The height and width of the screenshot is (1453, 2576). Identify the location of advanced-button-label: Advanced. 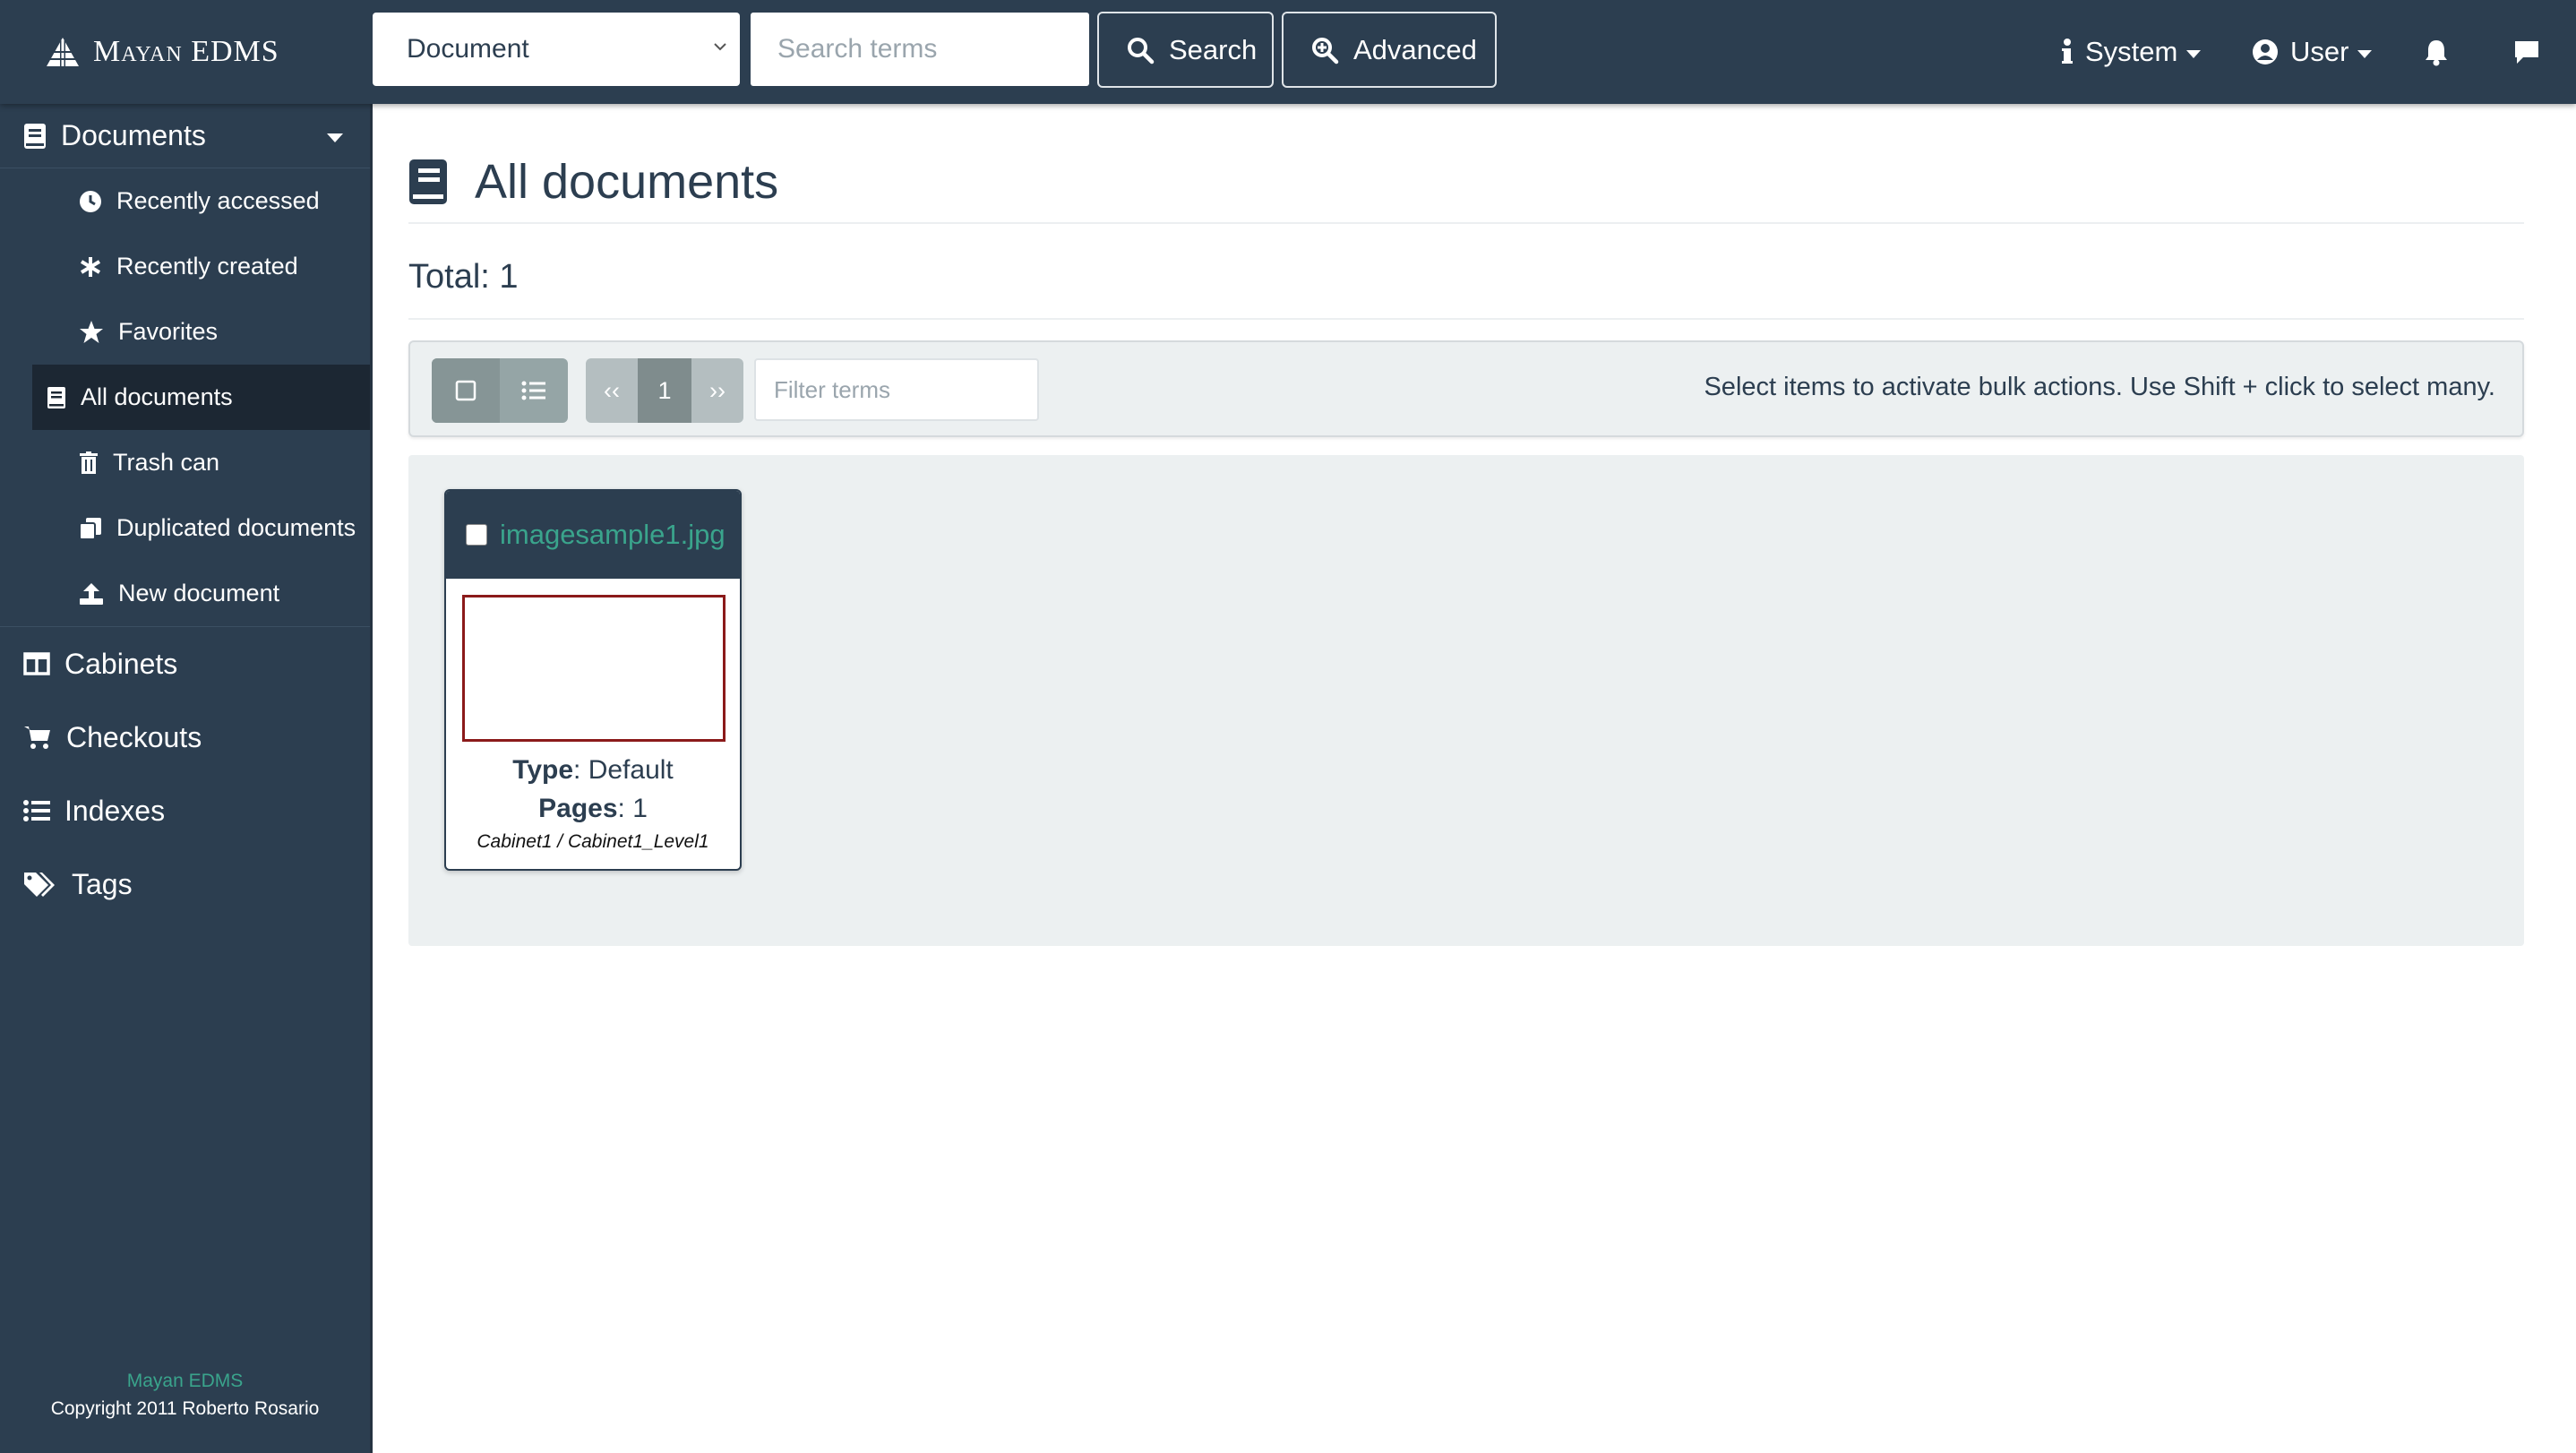
(1415, 49).